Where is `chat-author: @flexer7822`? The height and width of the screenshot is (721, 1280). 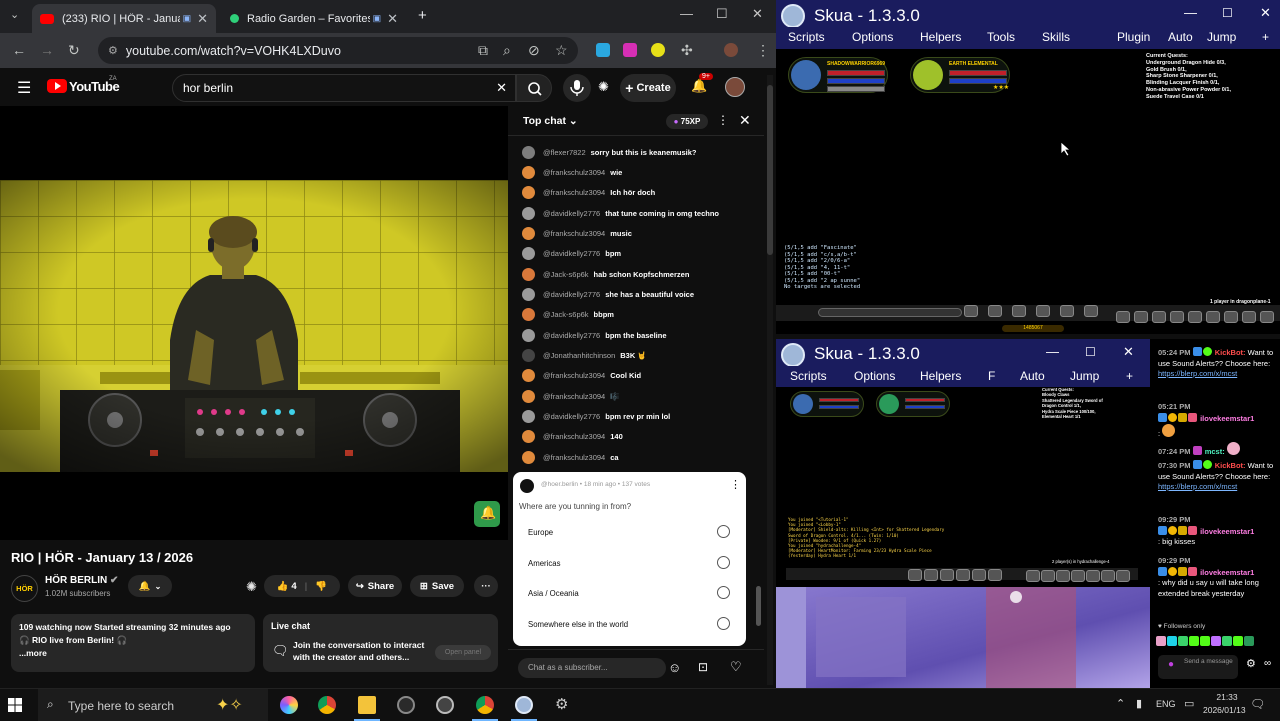
chat-author: @flexer7822 is located at coordinates (564, 152).